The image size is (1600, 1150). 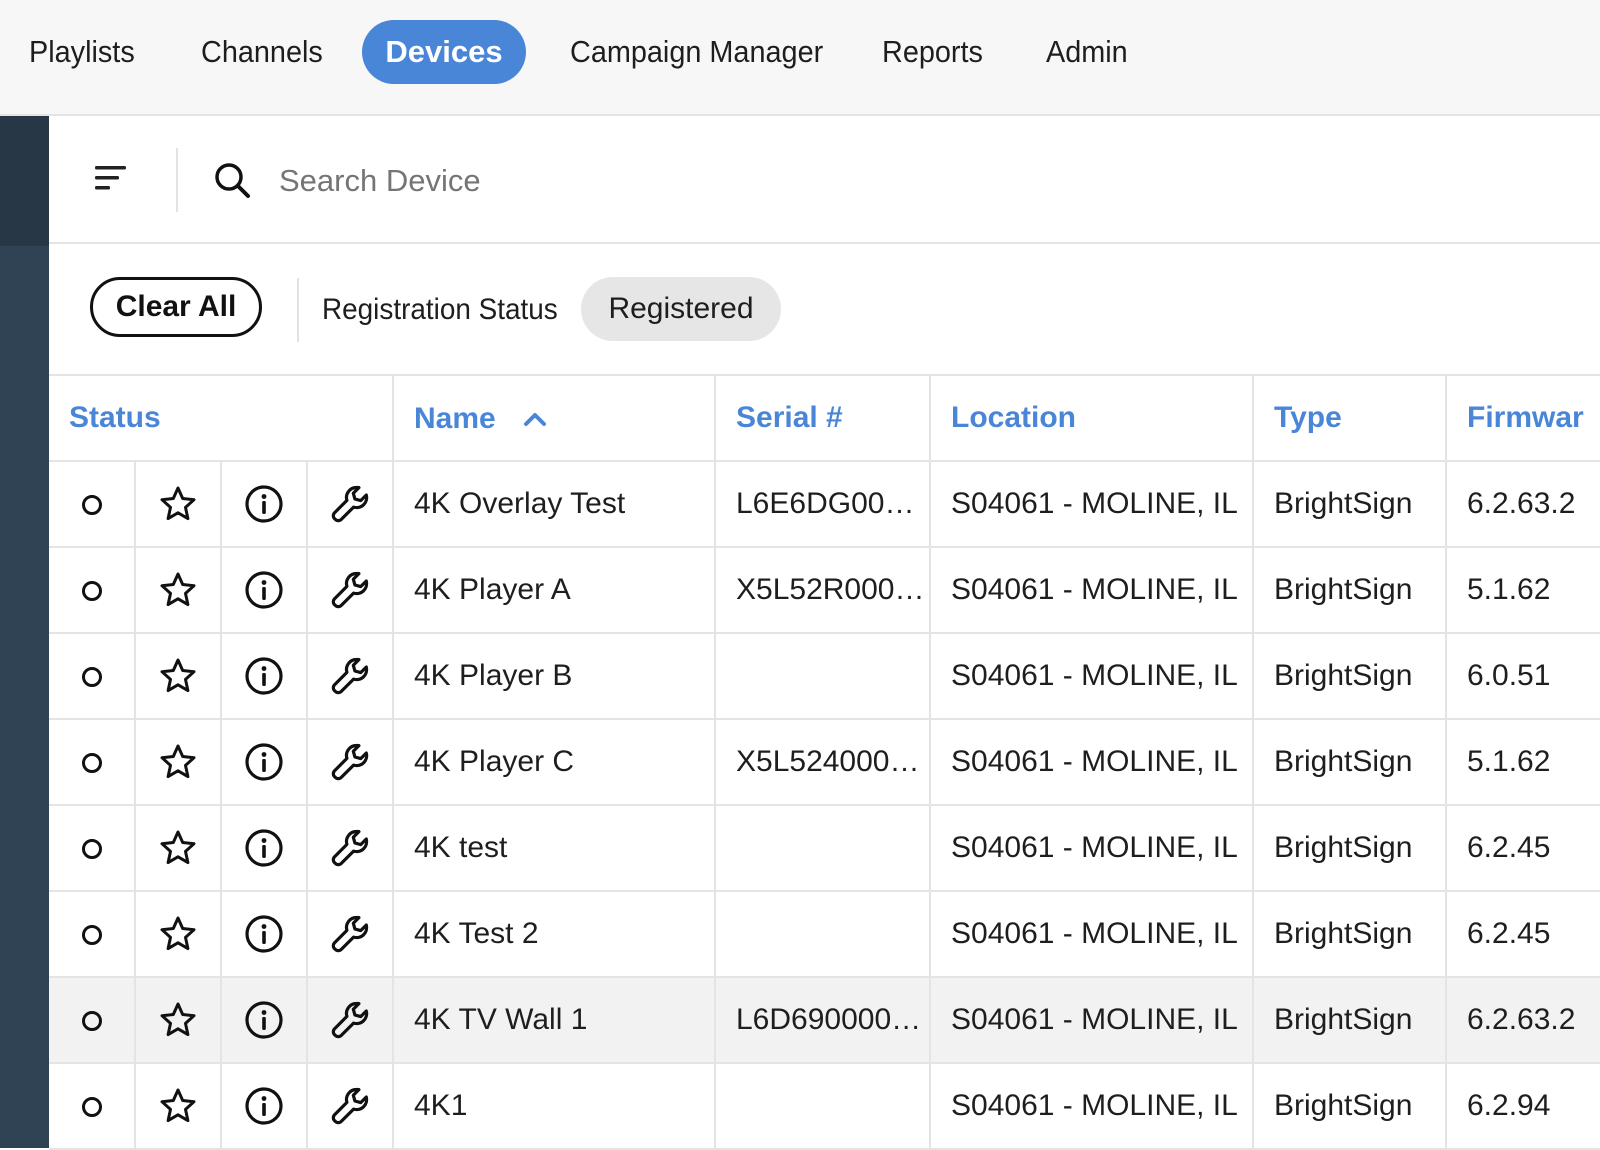 I want to click on device-name-cell: 4K Player B, so click(x=554, y=676).